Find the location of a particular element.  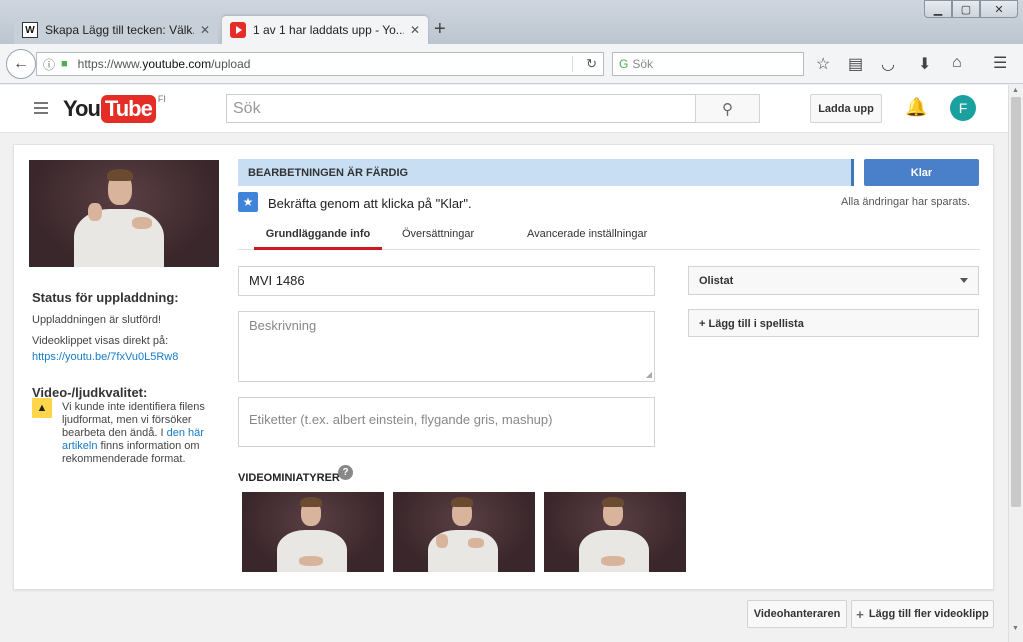

avatar: F is located at coordinates (963, 108).